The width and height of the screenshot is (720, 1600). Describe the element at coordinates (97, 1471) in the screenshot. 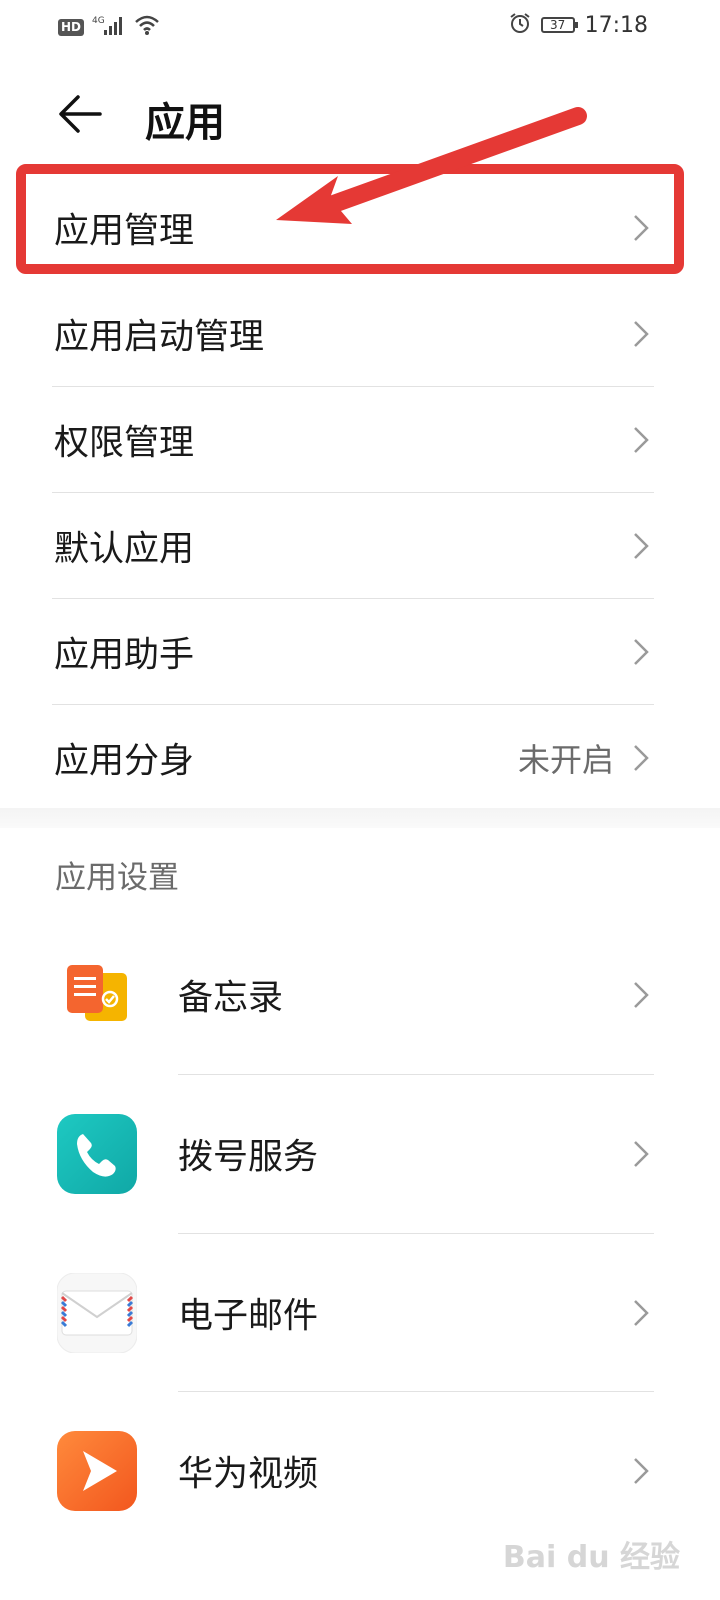

I see `video-app-icon` at that location.